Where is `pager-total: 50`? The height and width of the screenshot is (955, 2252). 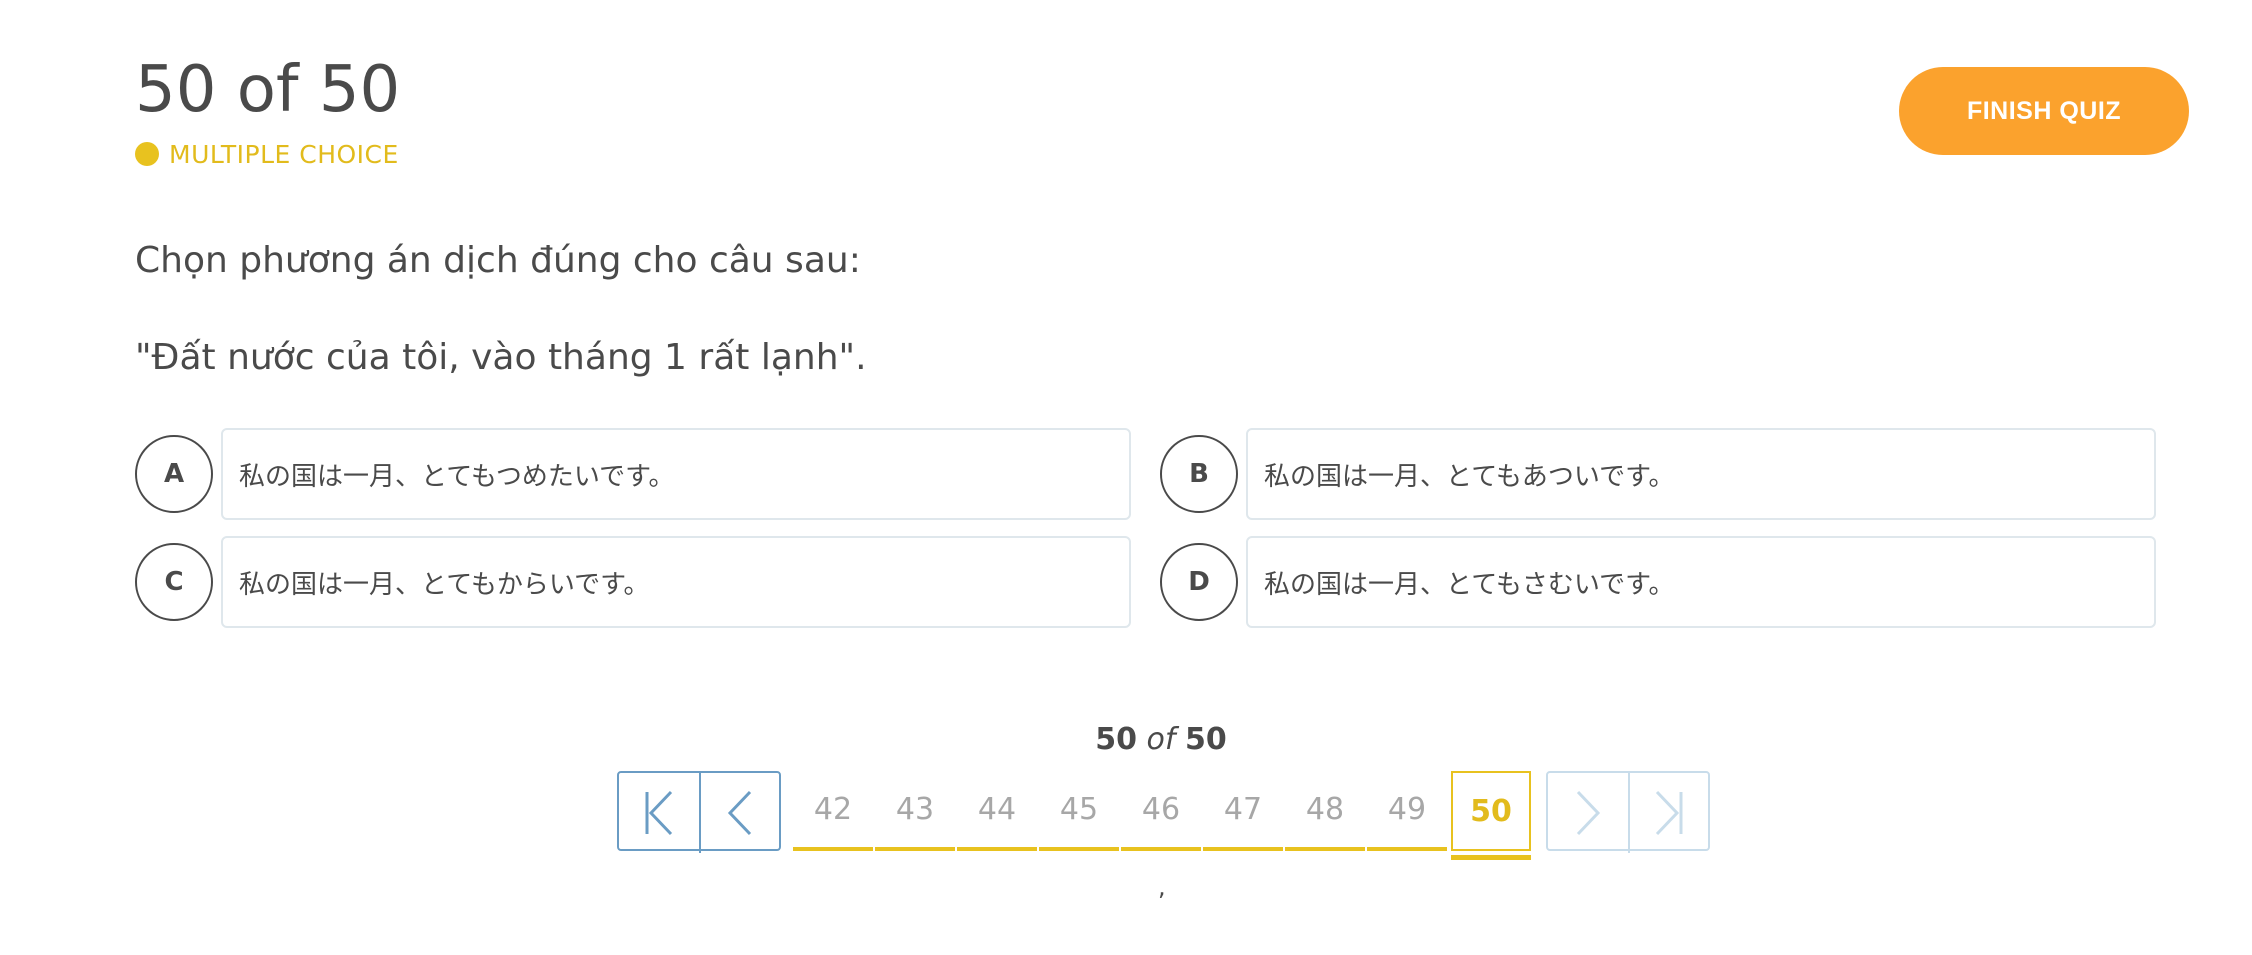 pager-total: 50 is located at coordinates (1206, 739).